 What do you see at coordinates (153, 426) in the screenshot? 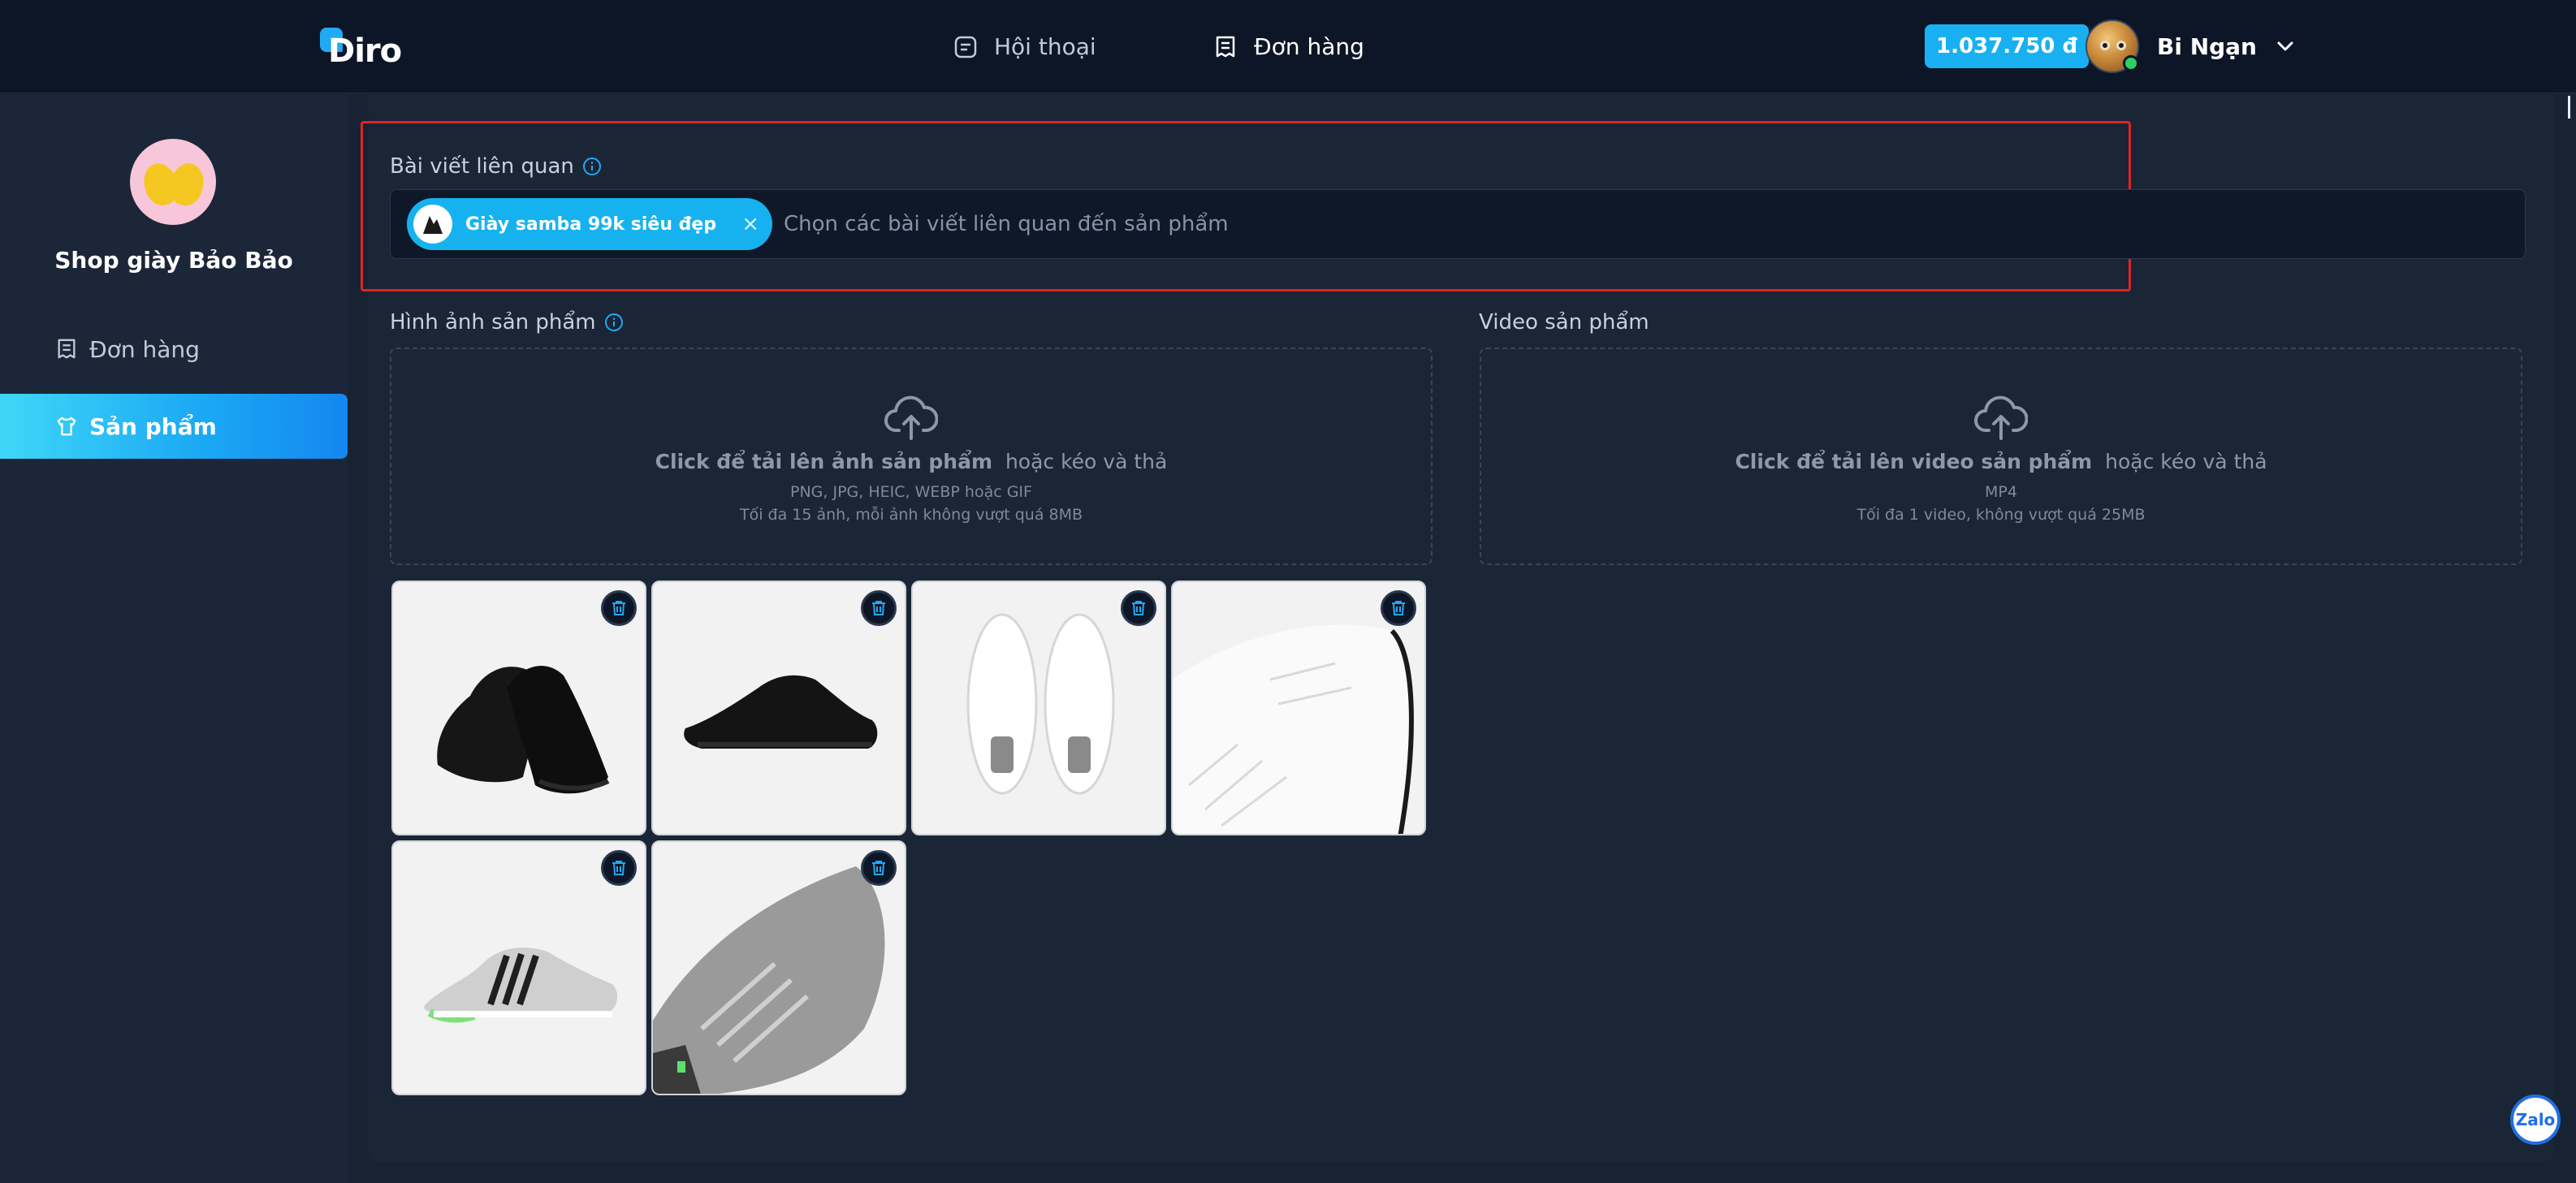
I see `sidebar-item-label: Sản phẩm` at bounding box center [153, 426].